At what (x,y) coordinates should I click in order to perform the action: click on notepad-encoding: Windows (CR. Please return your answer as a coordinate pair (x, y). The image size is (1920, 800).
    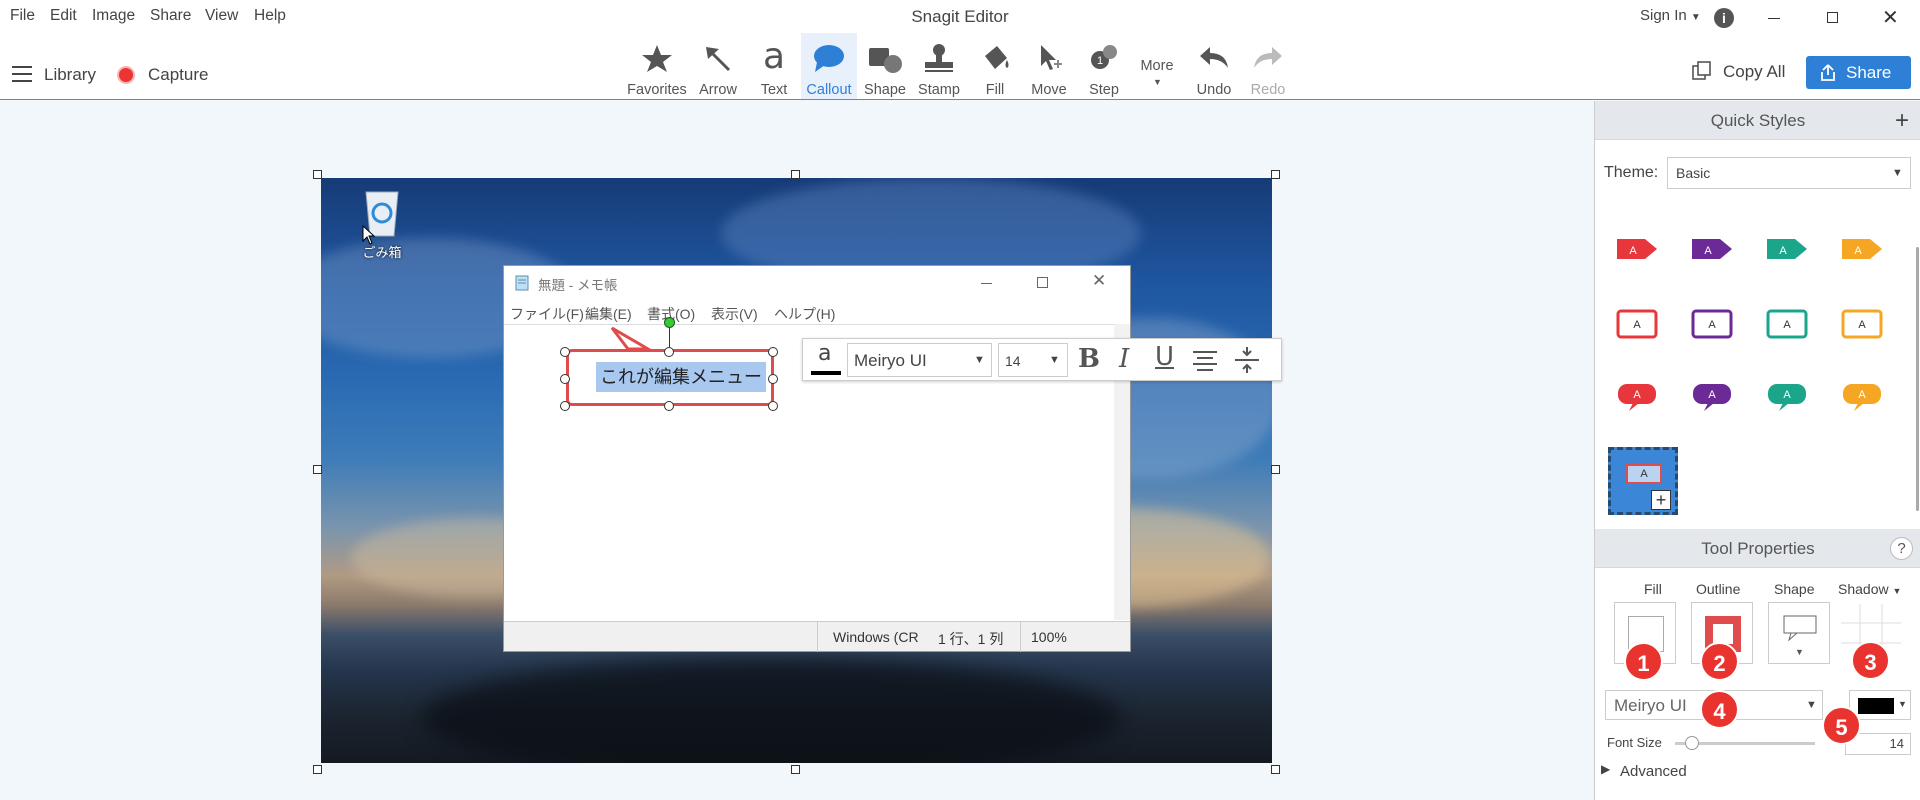
    Looking at the image, I should click on (875, 637).